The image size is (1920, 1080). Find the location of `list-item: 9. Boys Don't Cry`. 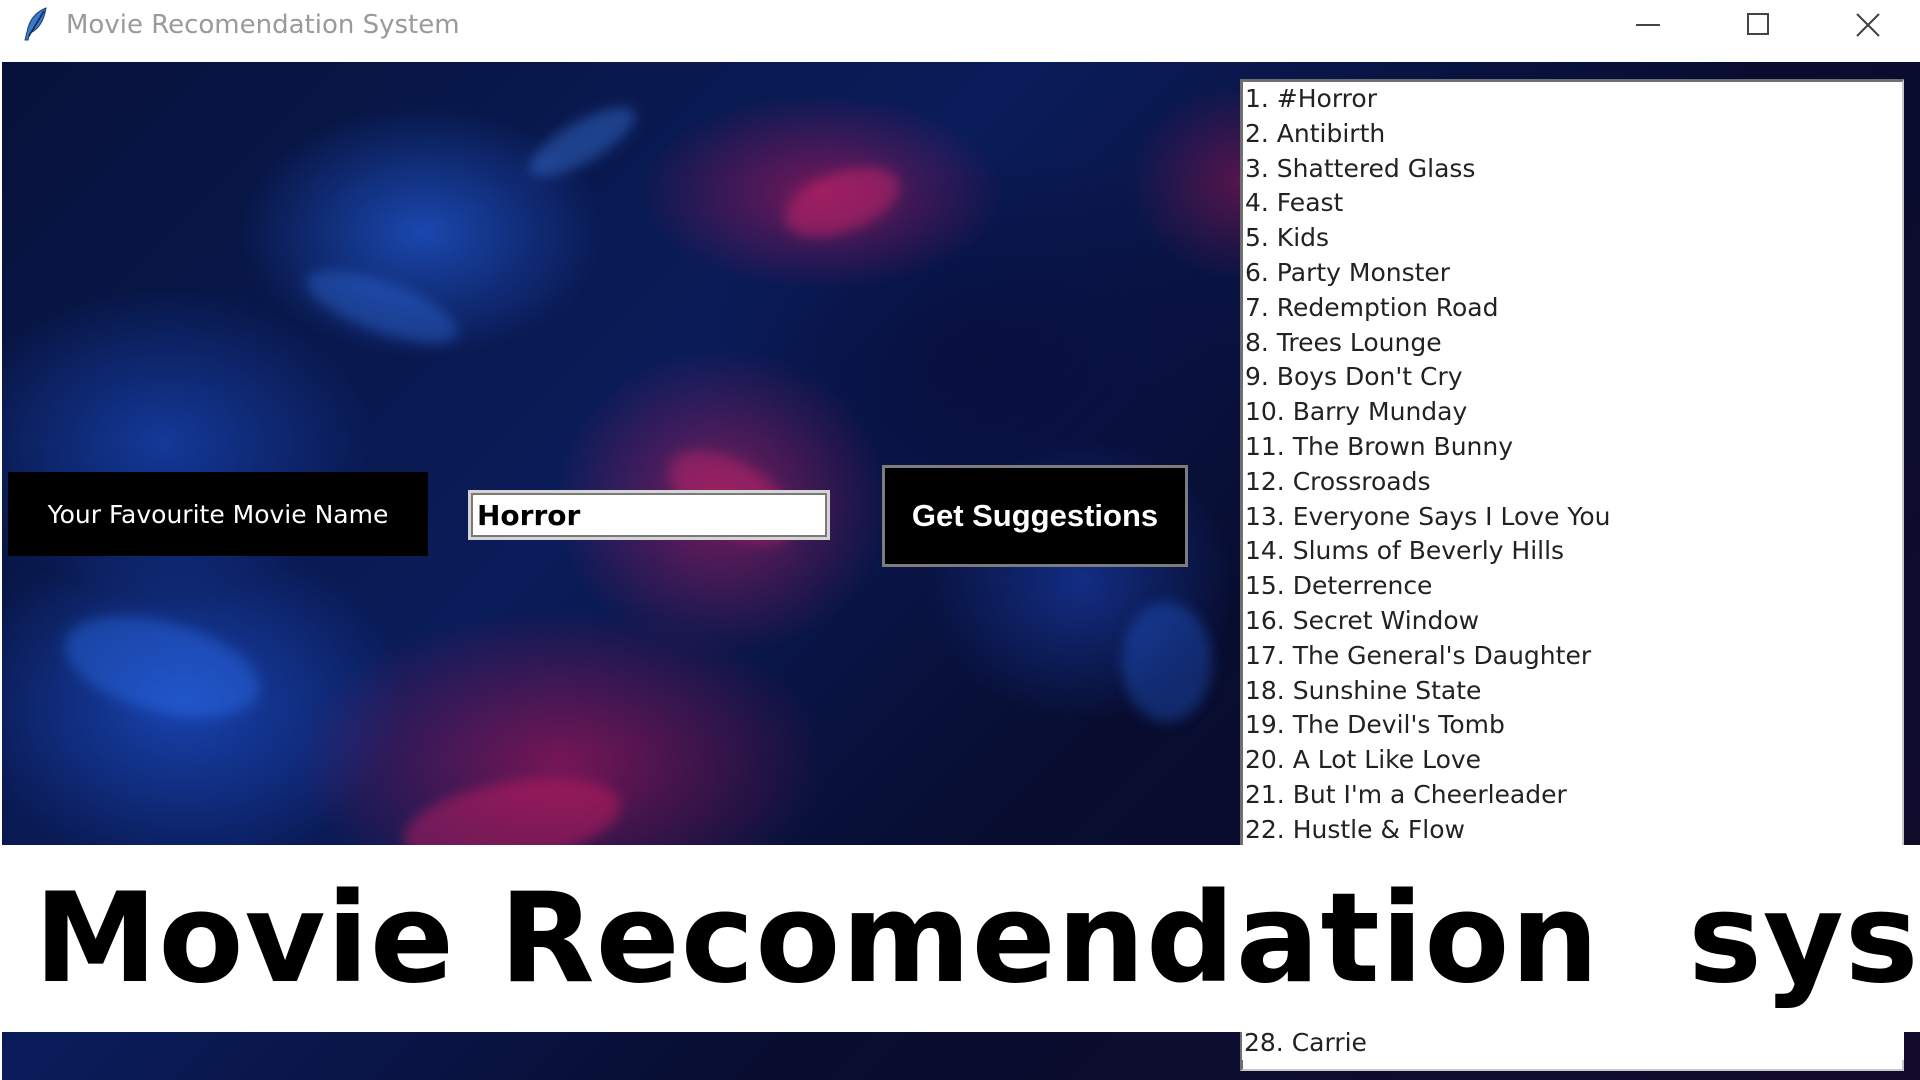

list-item: 9. Boys Don't Cry is located at coordinates (1572, 377).